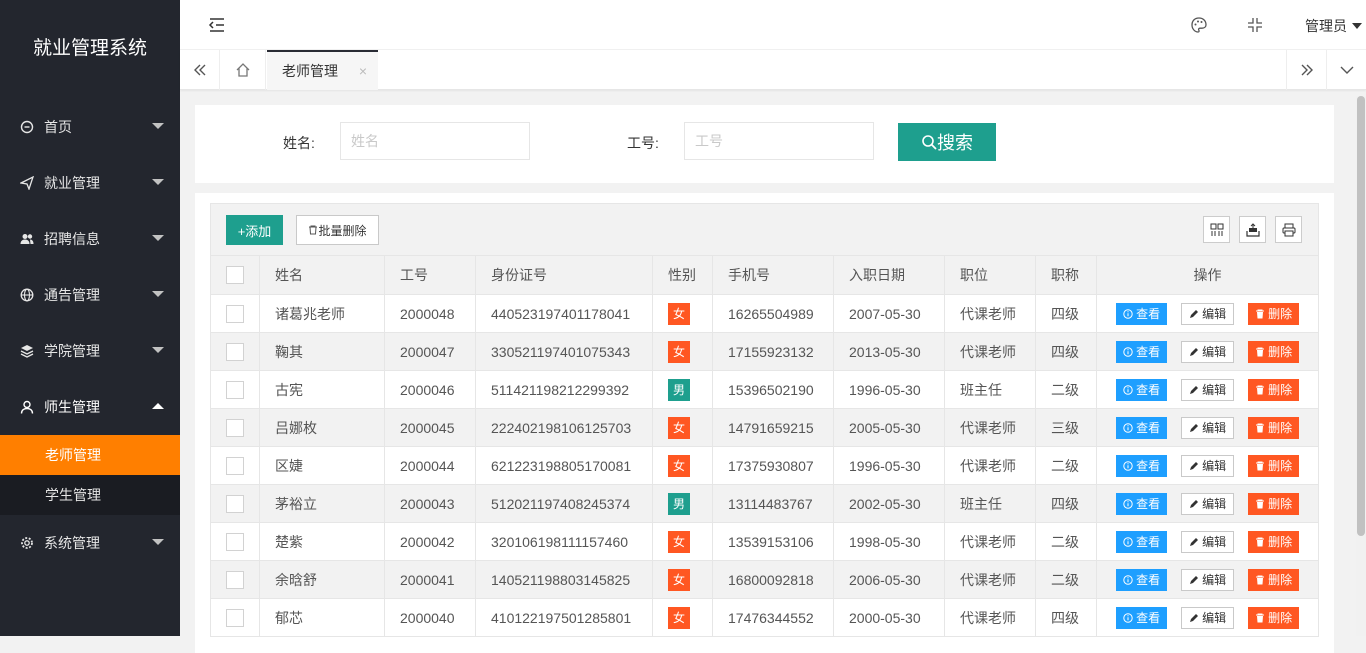 The width and height of the screenshot is (1366, 653). I want to click on page-scrollbar, so click(1361, 366).